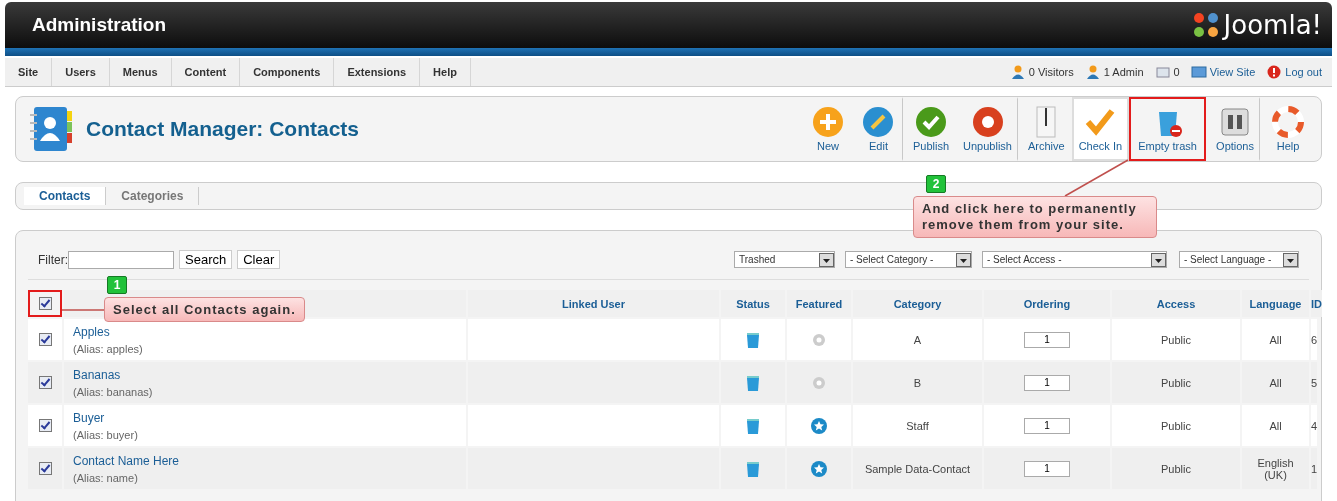 The height and width of the screenshot is (501, 1337). Describe the element at coordinates (140, 72) in the screenshot. I see `menu-item: Menus` at that location.